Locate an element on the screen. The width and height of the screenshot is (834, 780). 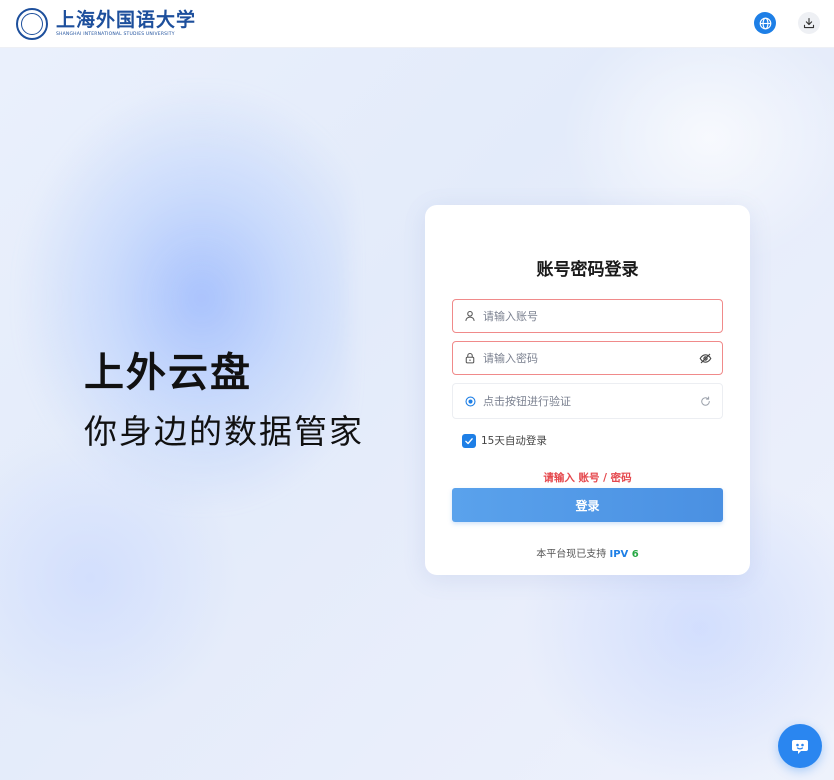
eye-off-icon is located at coordinates (705, 358).